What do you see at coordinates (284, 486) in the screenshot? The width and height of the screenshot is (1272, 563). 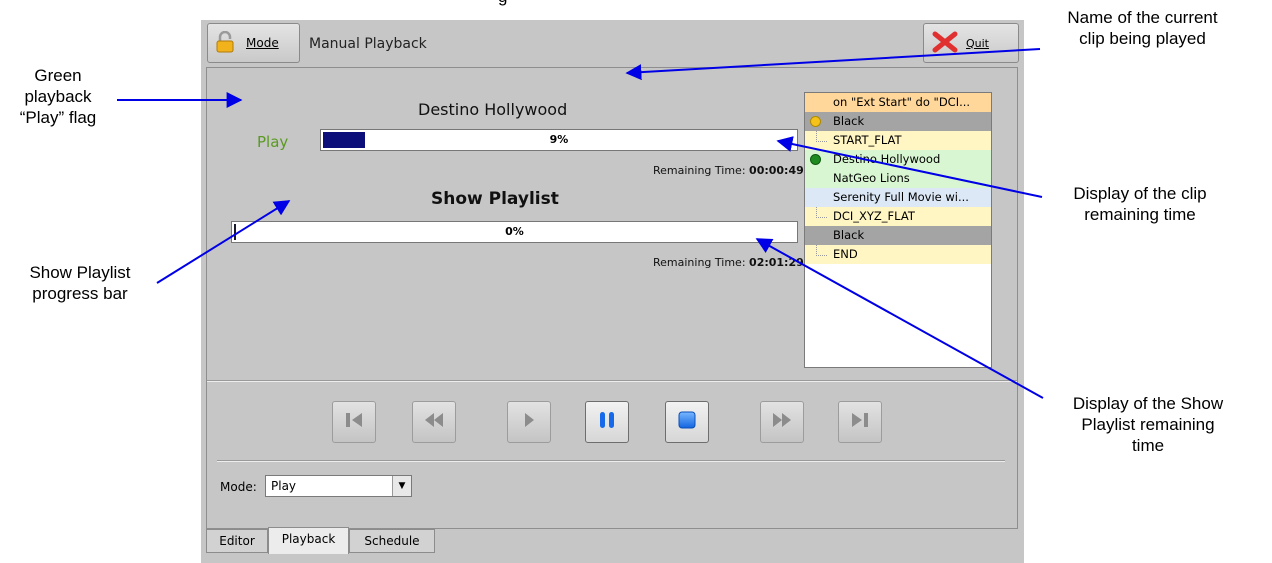 I see `mode-select-value: Play` at bounding box center [284, 486].